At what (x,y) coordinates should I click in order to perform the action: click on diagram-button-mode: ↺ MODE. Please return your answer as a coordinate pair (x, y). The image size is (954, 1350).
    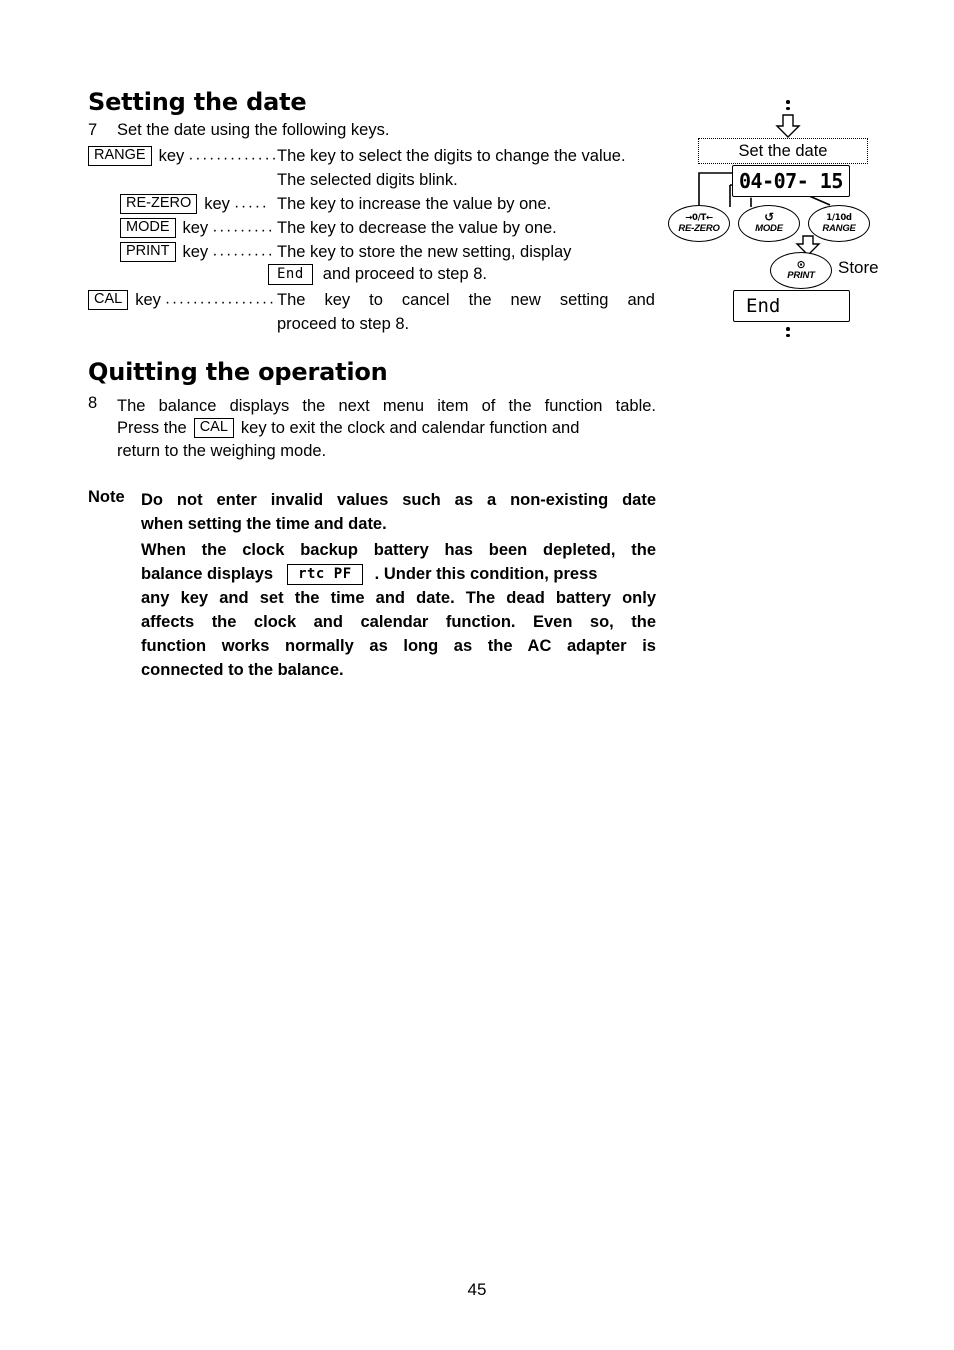
    Looking at the image, I should click on (769, 223).